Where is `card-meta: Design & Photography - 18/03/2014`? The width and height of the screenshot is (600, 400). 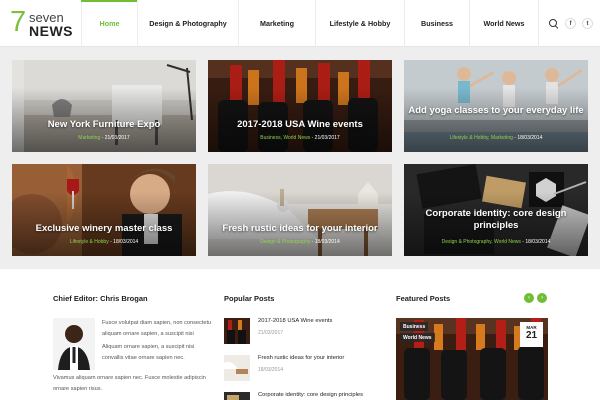
card-meta: Design & Photography - 18/03/2014 is located at coordinates (300, 242).